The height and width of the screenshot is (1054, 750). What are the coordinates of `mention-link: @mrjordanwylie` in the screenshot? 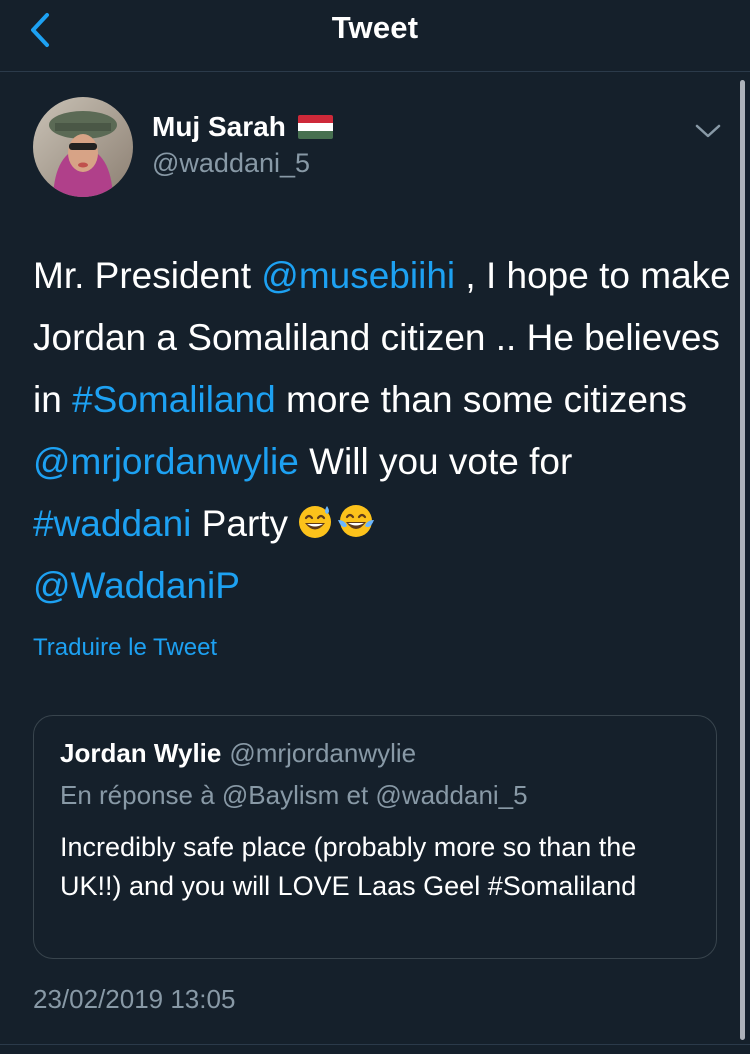 It's located at (166, 461).